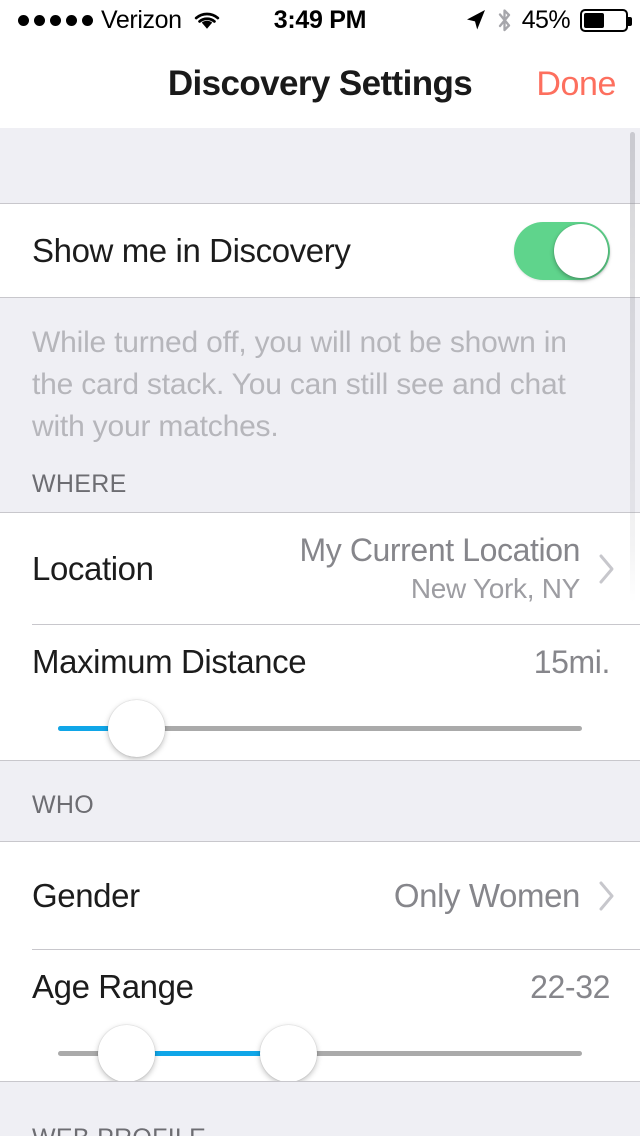 The width and height of the screenshot is (640, 1136). Describe the element at coordinates (86, 895) in the screenshot. I see `gender-label: Gender` at that location.